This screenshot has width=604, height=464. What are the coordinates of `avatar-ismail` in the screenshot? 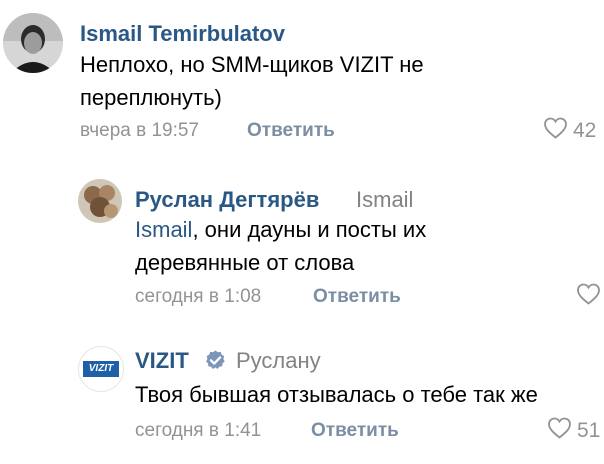 It's located at (33, 43).